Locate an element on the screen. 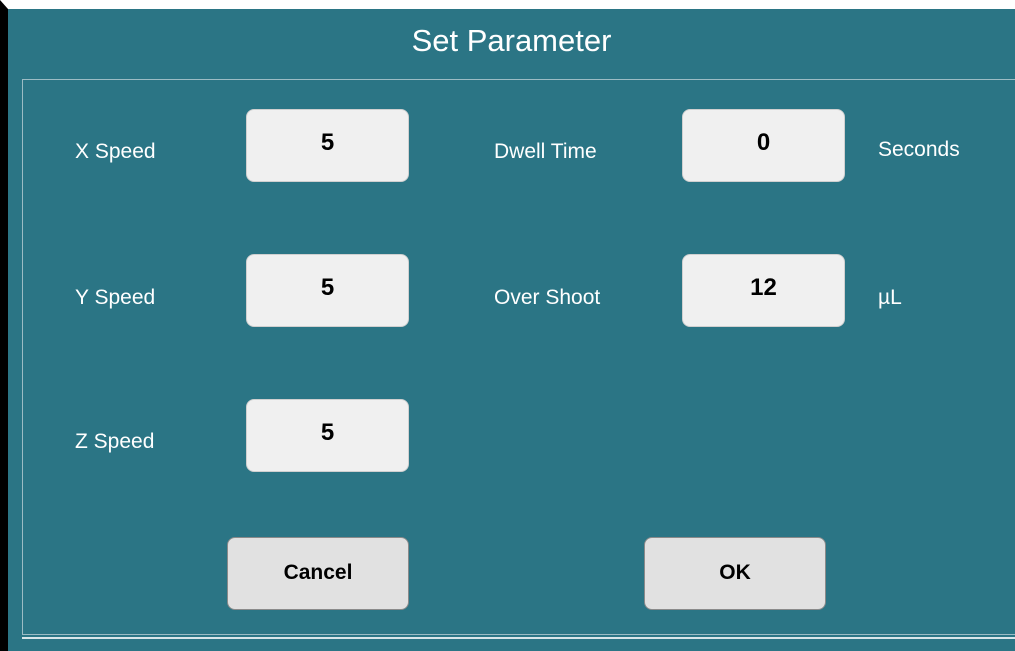 The image size is (1015, 651). z-speed-input: 5 is located at coordinates (327, 435).